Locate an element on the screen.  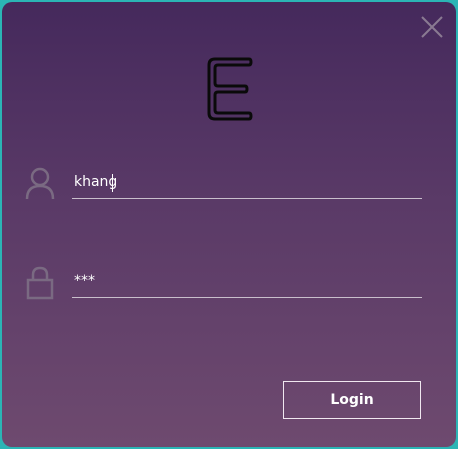
login-button: Login is located at coordinates (352, 400).